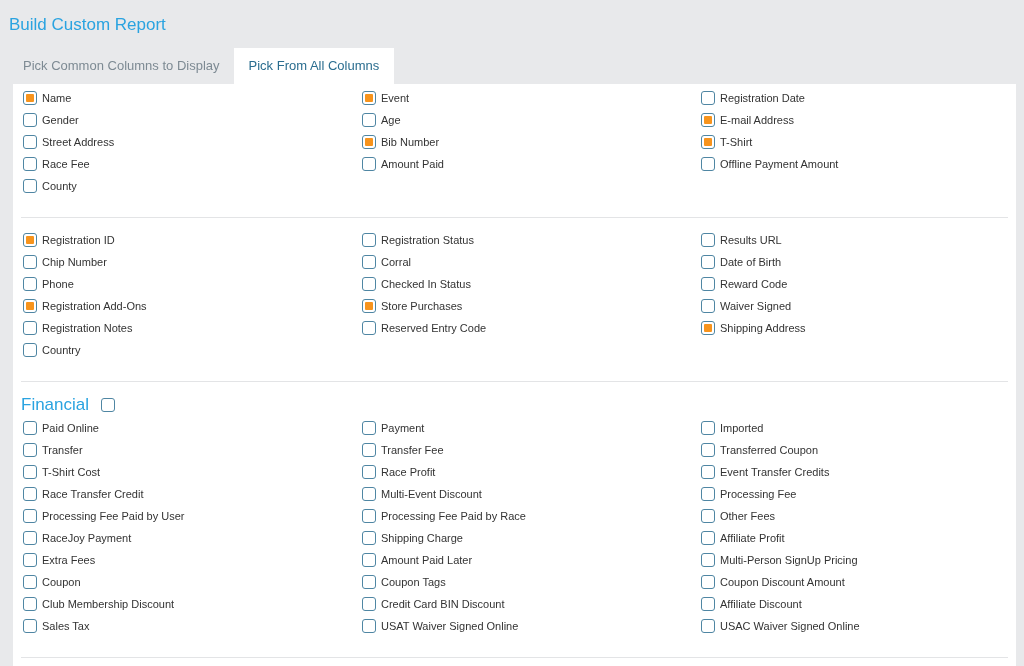  Describe the element at coordinates (66, 164) in the screenshot. I see `option-label: Race Fee` at that location.